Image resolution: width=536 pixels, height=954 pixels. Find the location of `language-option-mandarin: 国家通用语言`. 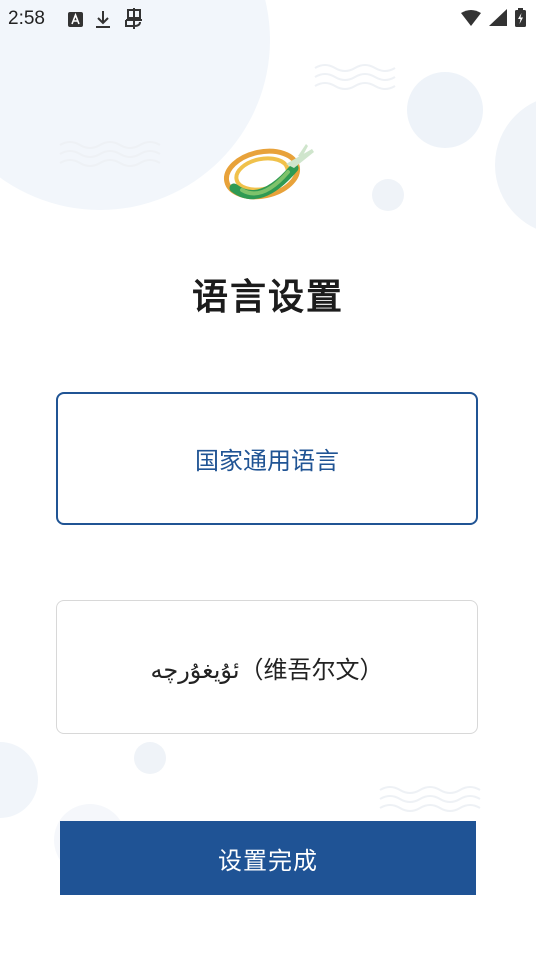

language-option-mandarin: 国家通用语言 is located at coordinates (267, 458).